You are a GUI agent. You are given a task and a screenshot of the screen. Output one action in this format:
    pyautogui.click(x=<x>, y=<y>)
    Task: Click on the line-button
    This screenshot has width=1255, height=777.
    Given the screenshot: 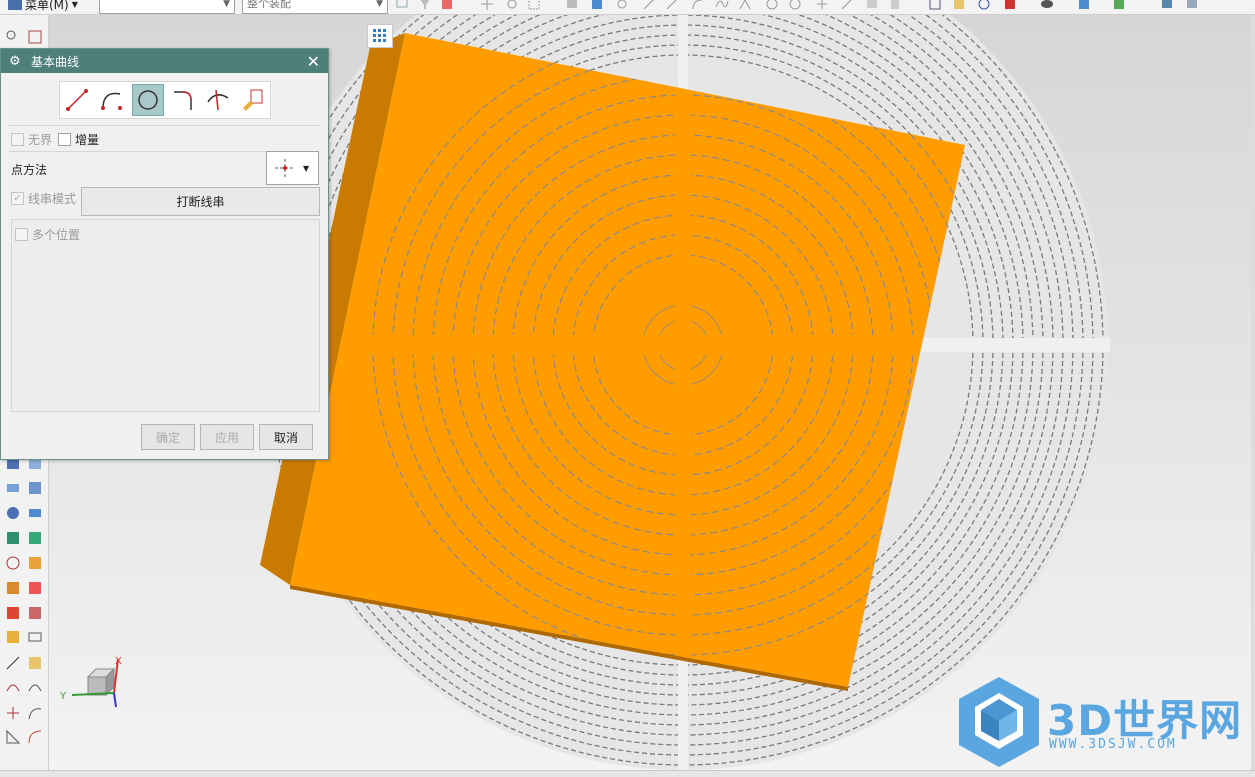 What is the action you would take?
    pyautogui.click(x=77, y=100)
    